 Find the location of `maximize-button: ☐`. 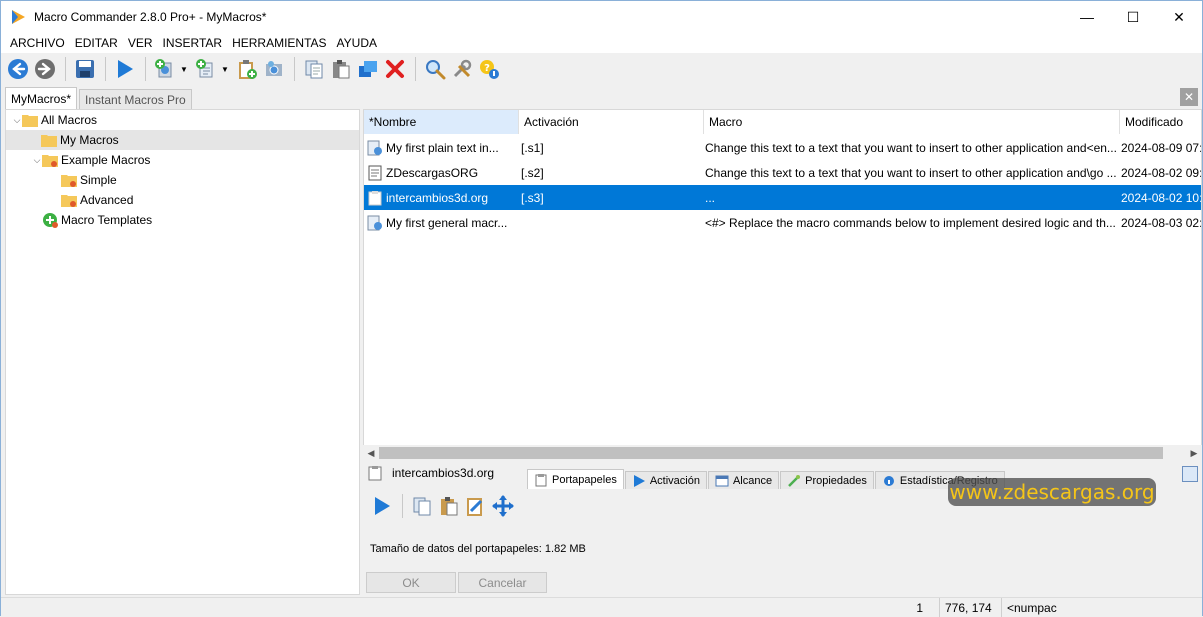

maximize-button: ☐ is located at coordinates (1133, 17).